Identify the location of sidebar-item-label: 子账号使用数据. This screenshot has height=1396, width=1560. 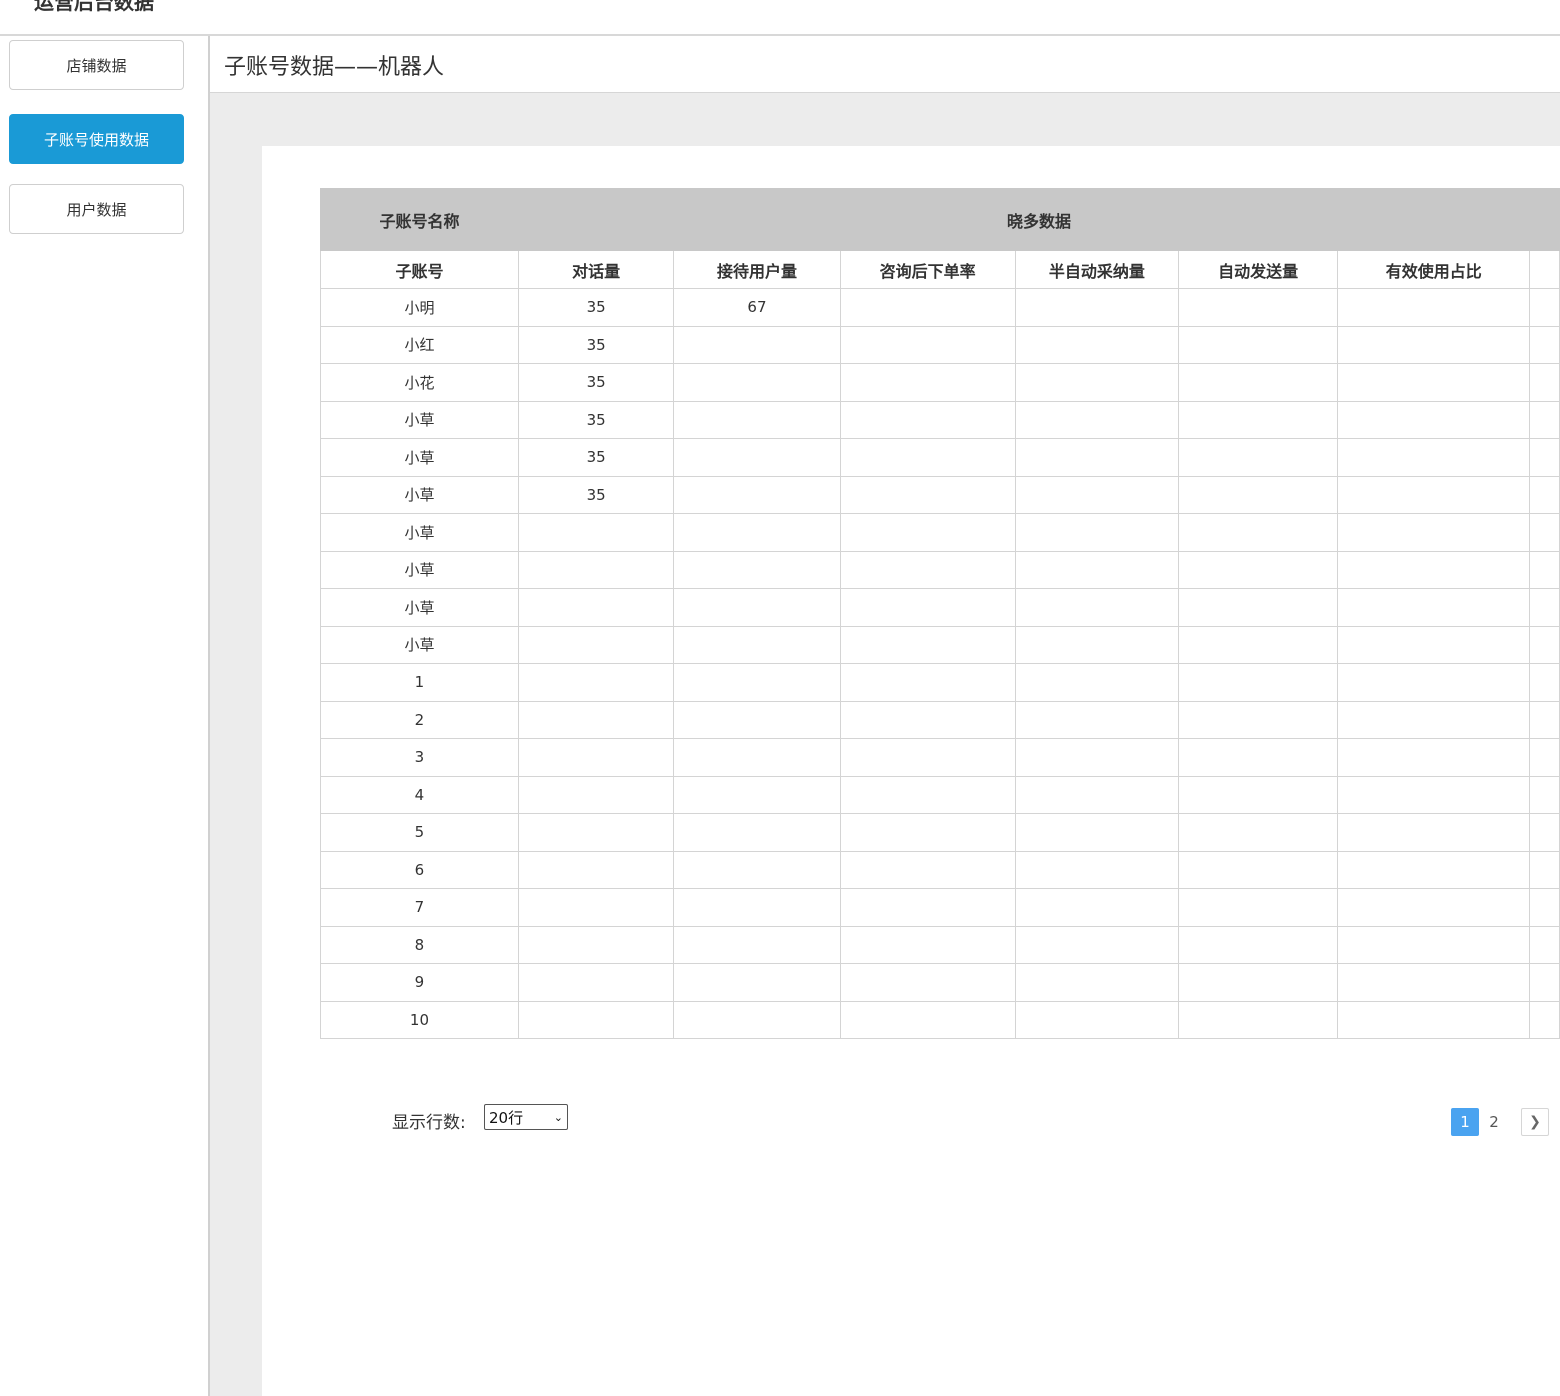
(96, 139).